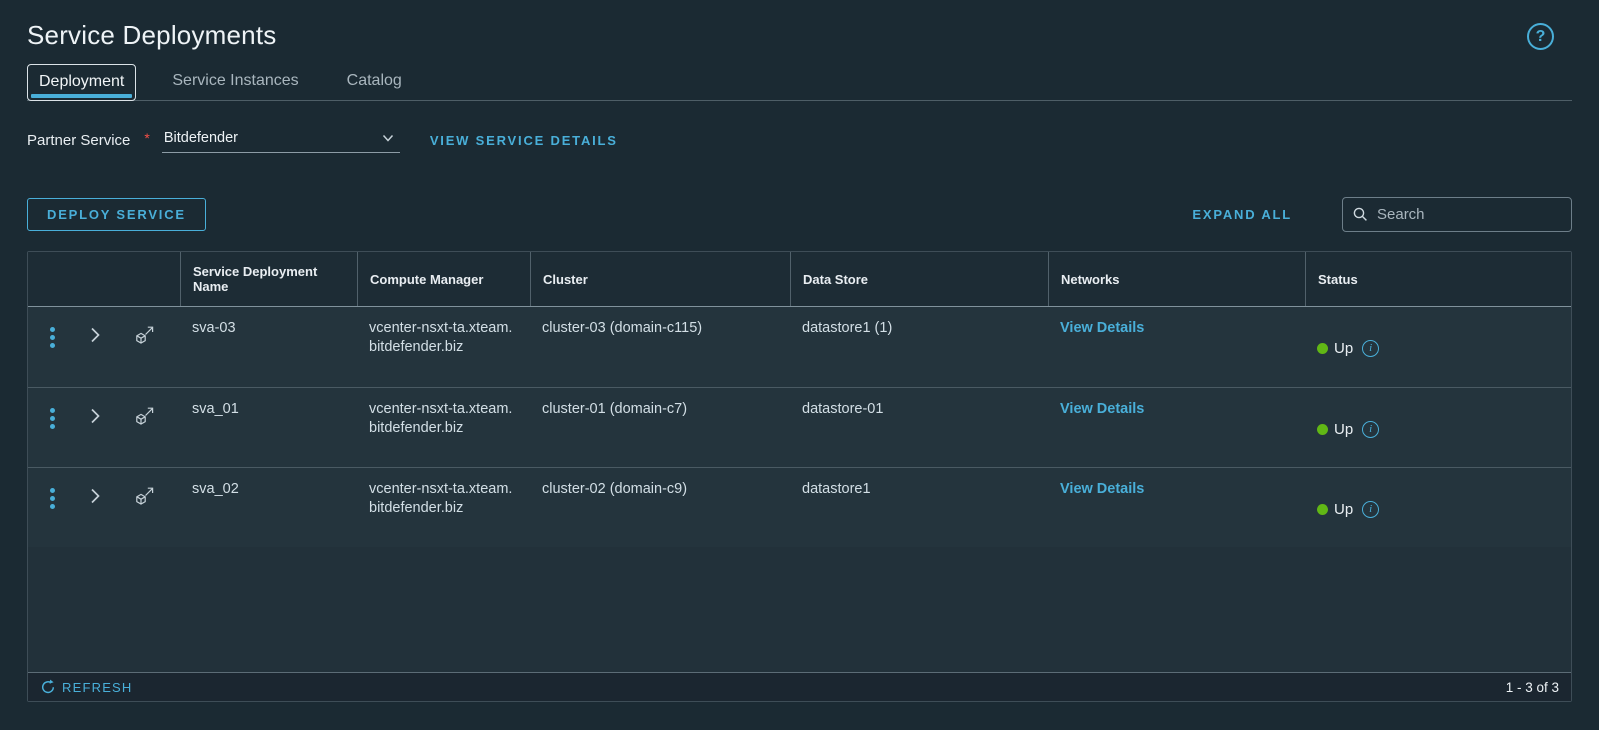 This screenshot has width=1599, height=730. I want to click on tab-bar: Deployment Service Instances Catalog, so click(799, 82).